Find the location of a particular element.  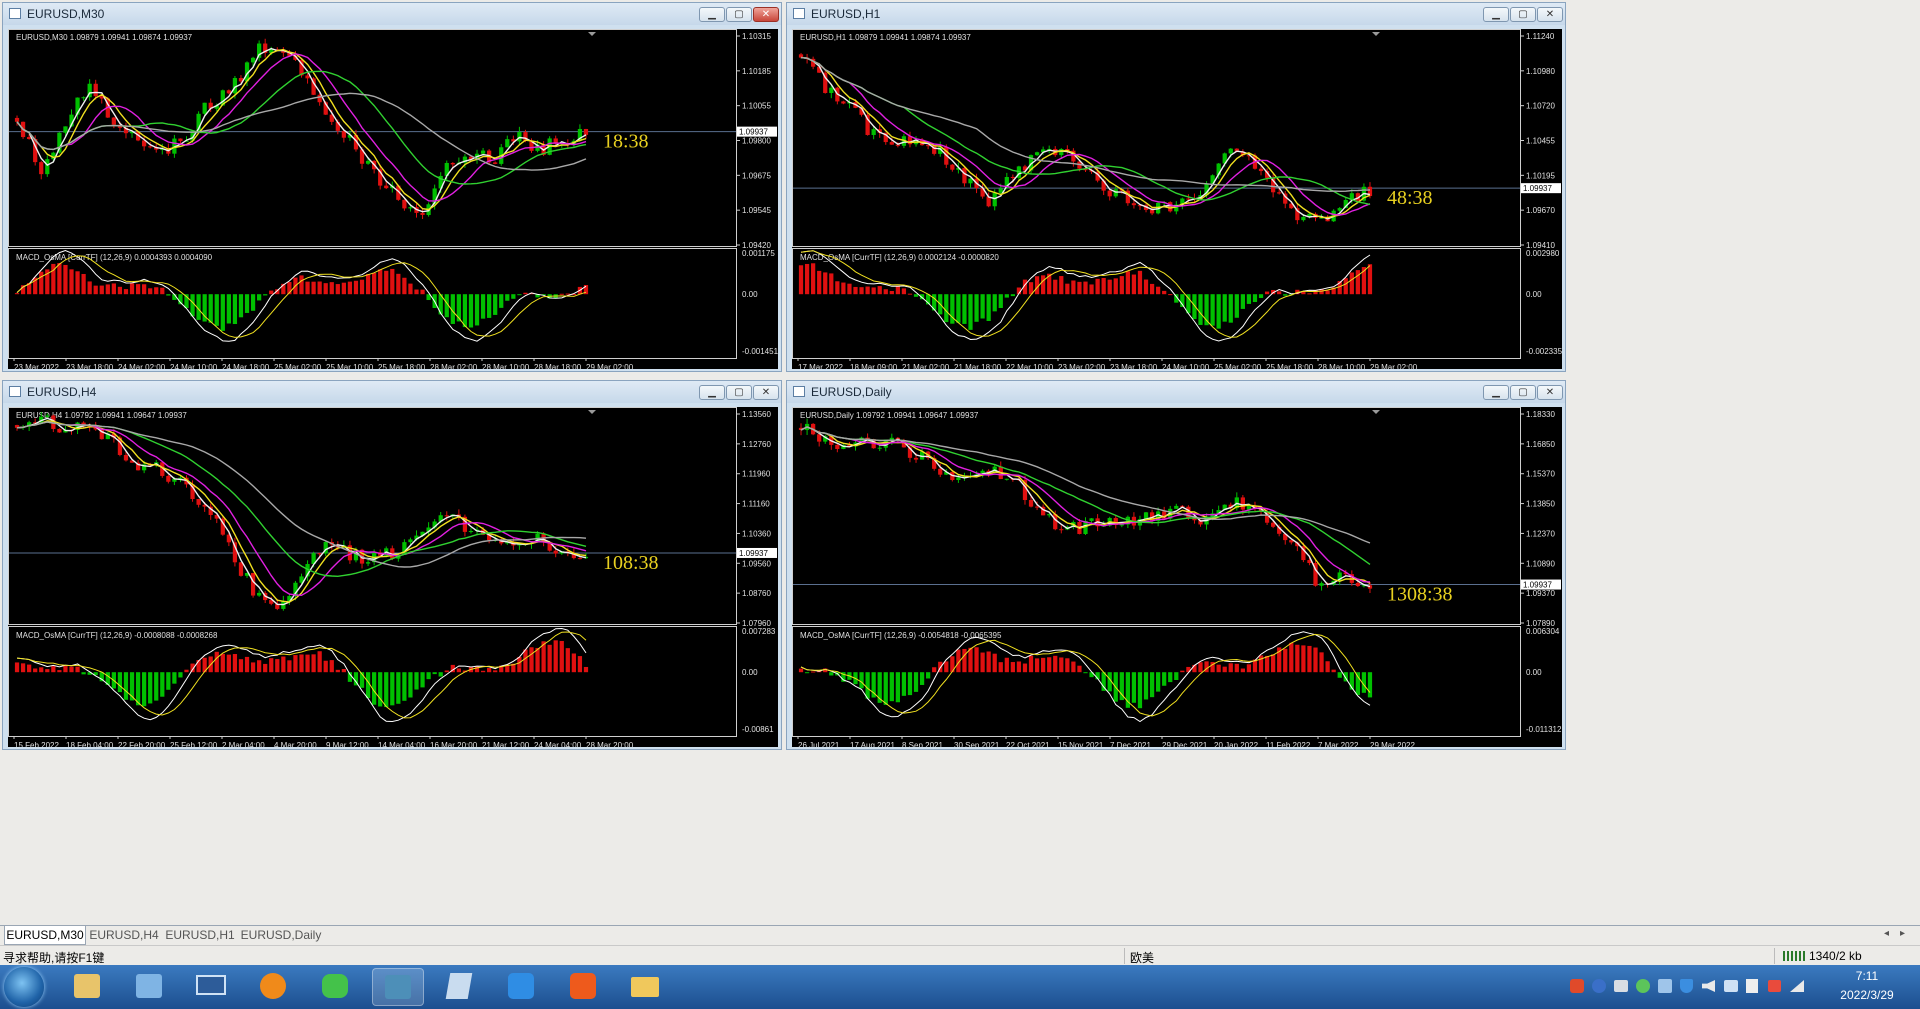

tab-eurusd-daily: EURUSD,Daily is located at coordinates (281, 935).